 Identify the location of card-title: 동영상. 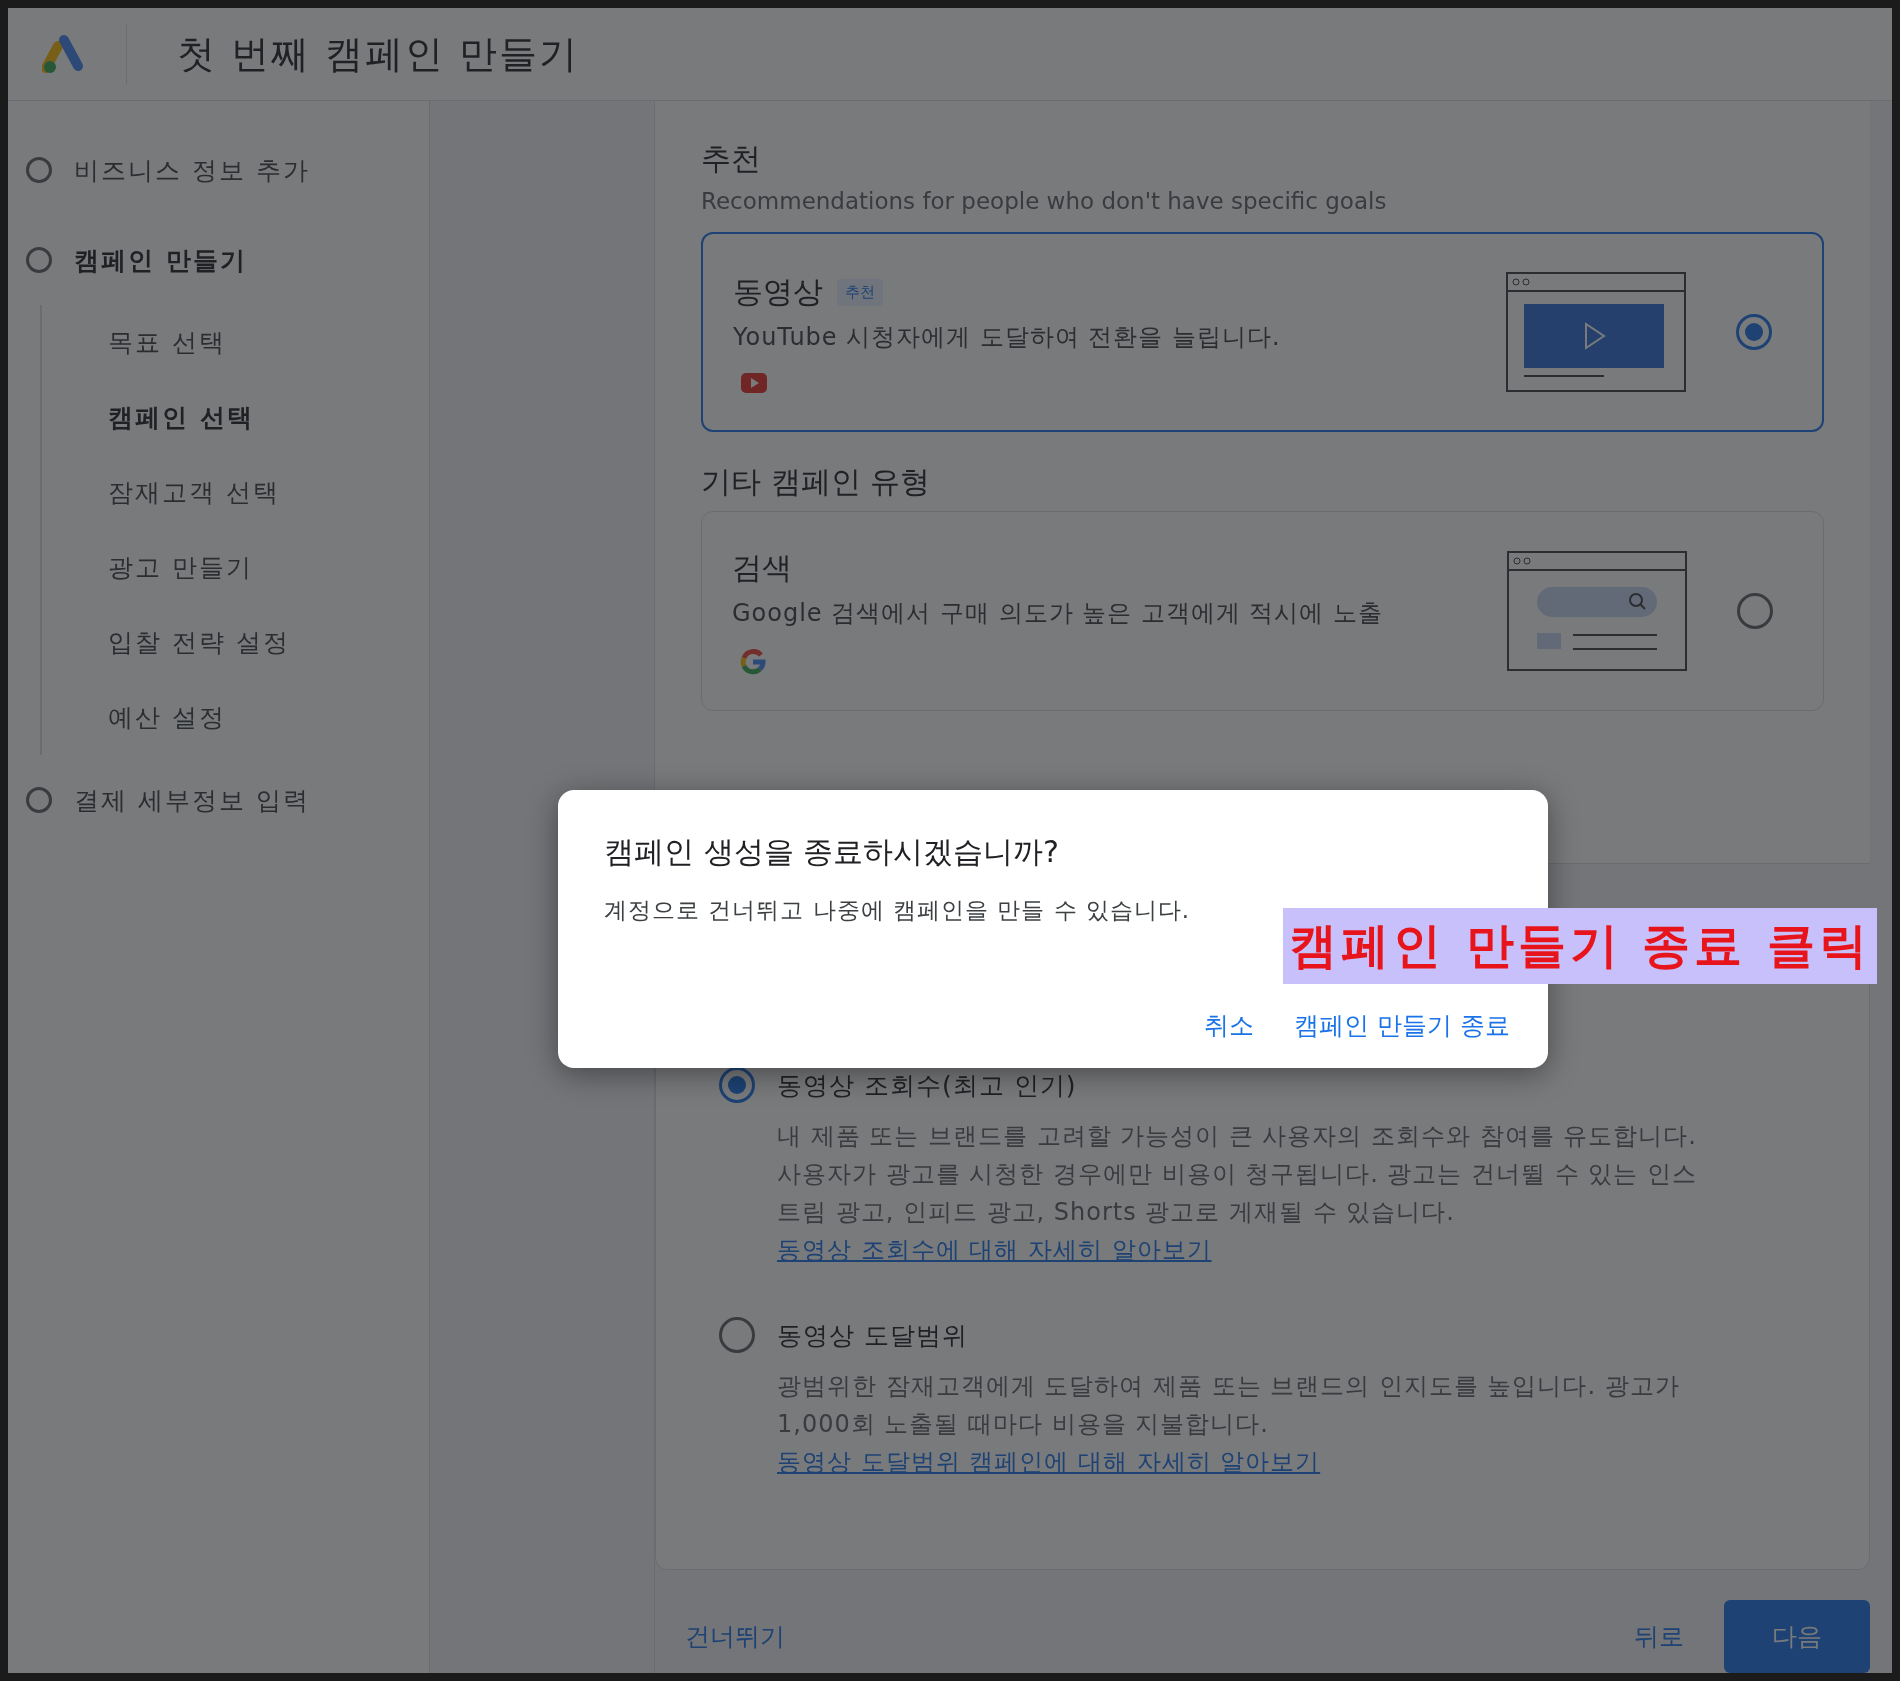
(778, 291).